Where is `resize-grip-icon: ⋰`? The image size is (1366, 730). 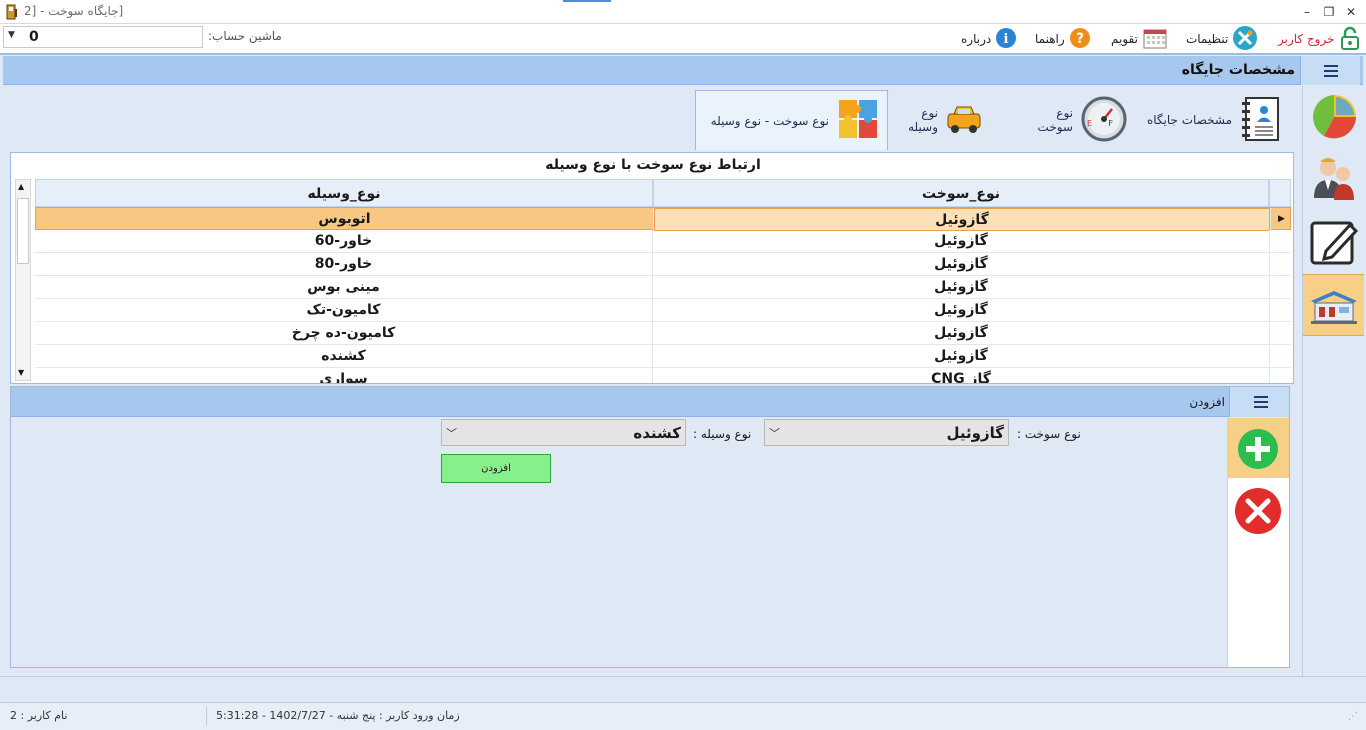
resize-grip-icon: ⋰ is located at coordinates (1353, 716).